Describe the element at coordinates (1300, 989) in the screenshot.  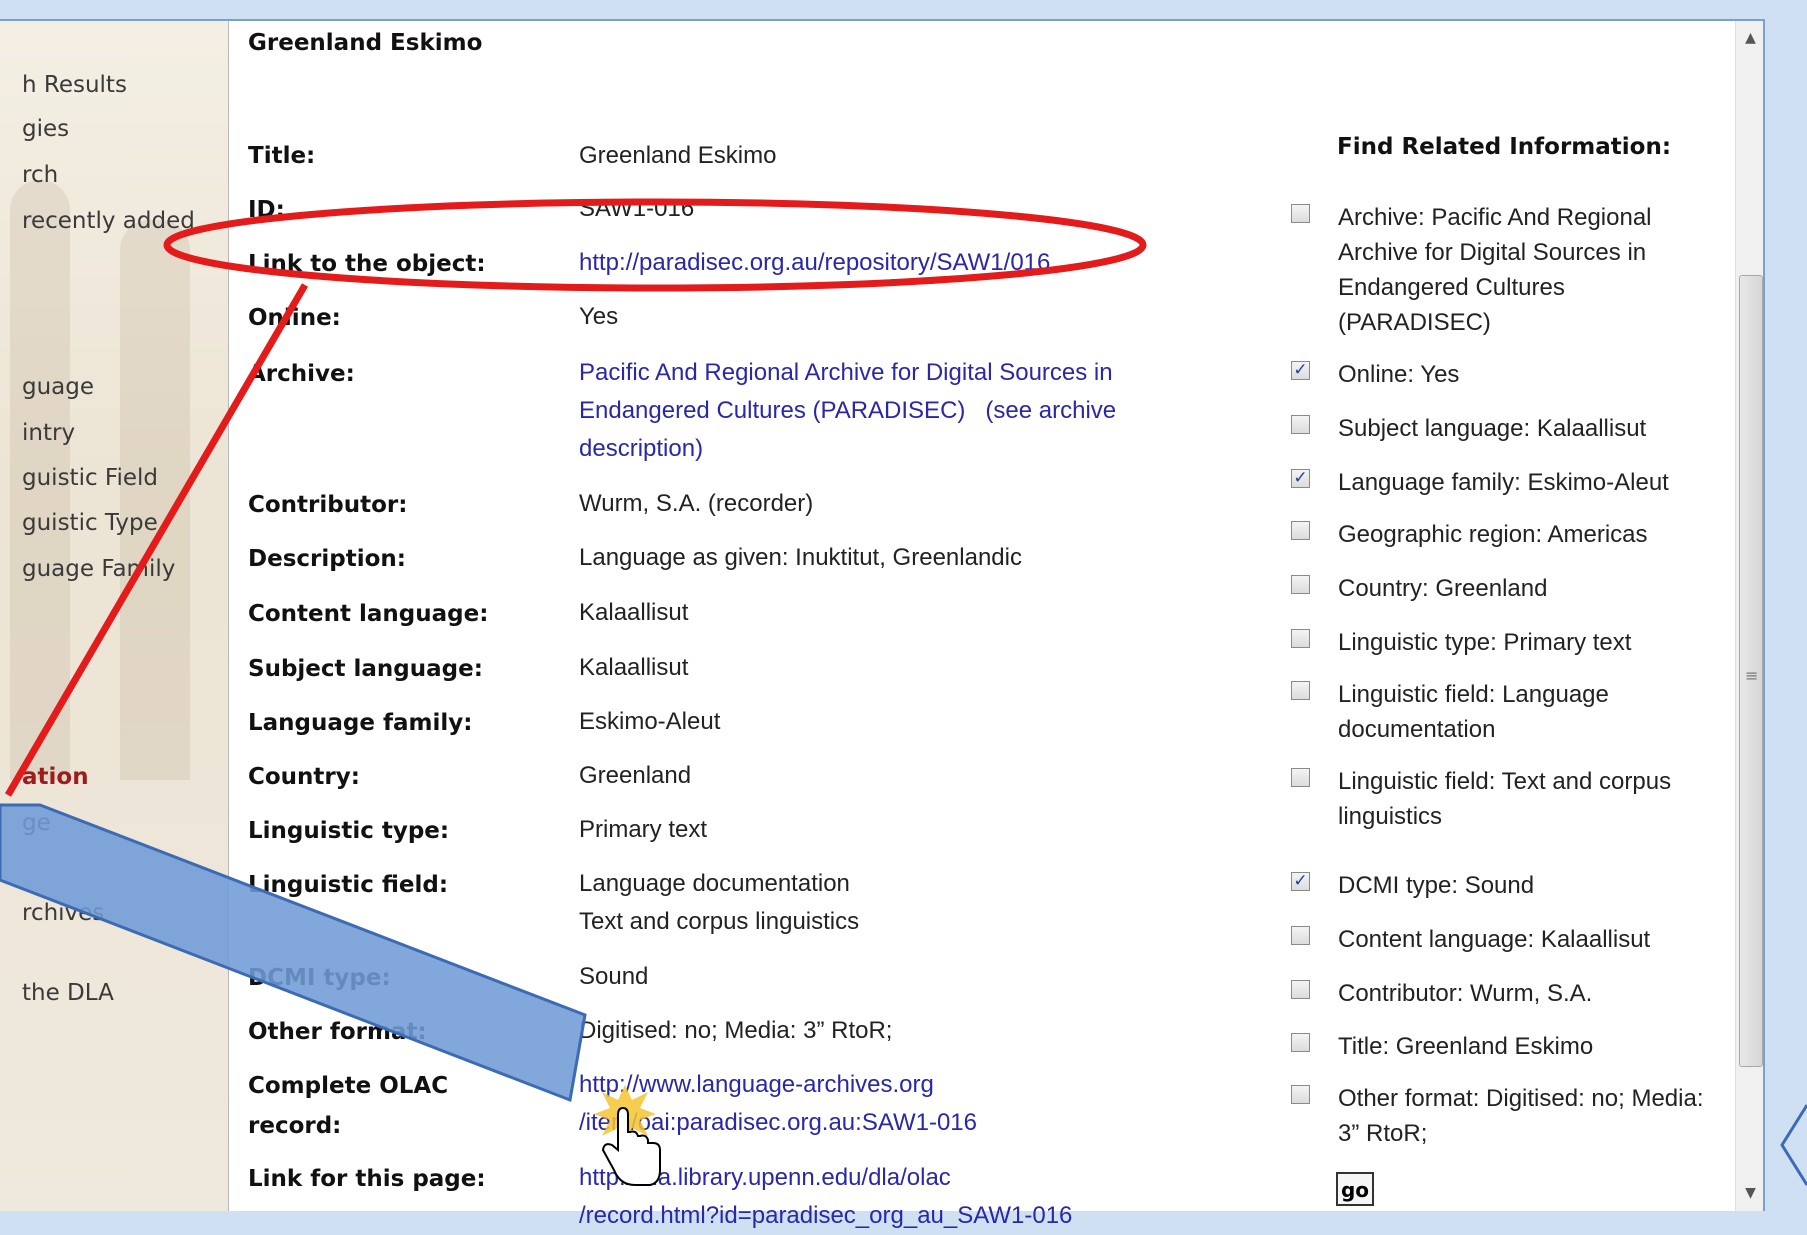
I see `related-checkbox-contributor` at that location.